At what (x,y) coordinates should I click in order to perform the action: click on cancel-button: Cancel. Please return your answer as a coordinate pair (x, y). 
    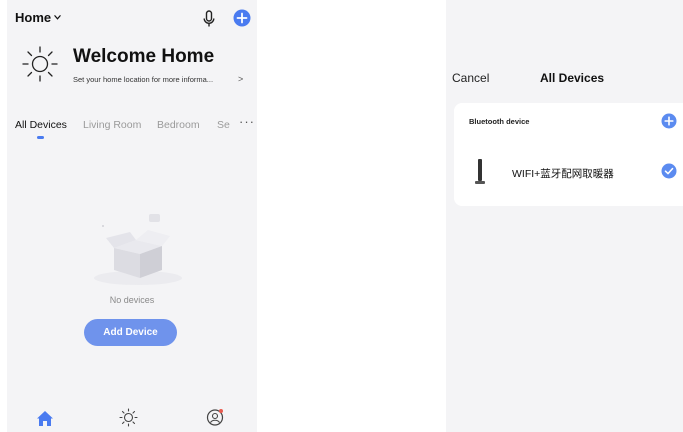
    Looking at the image, I should click on (470, 78).